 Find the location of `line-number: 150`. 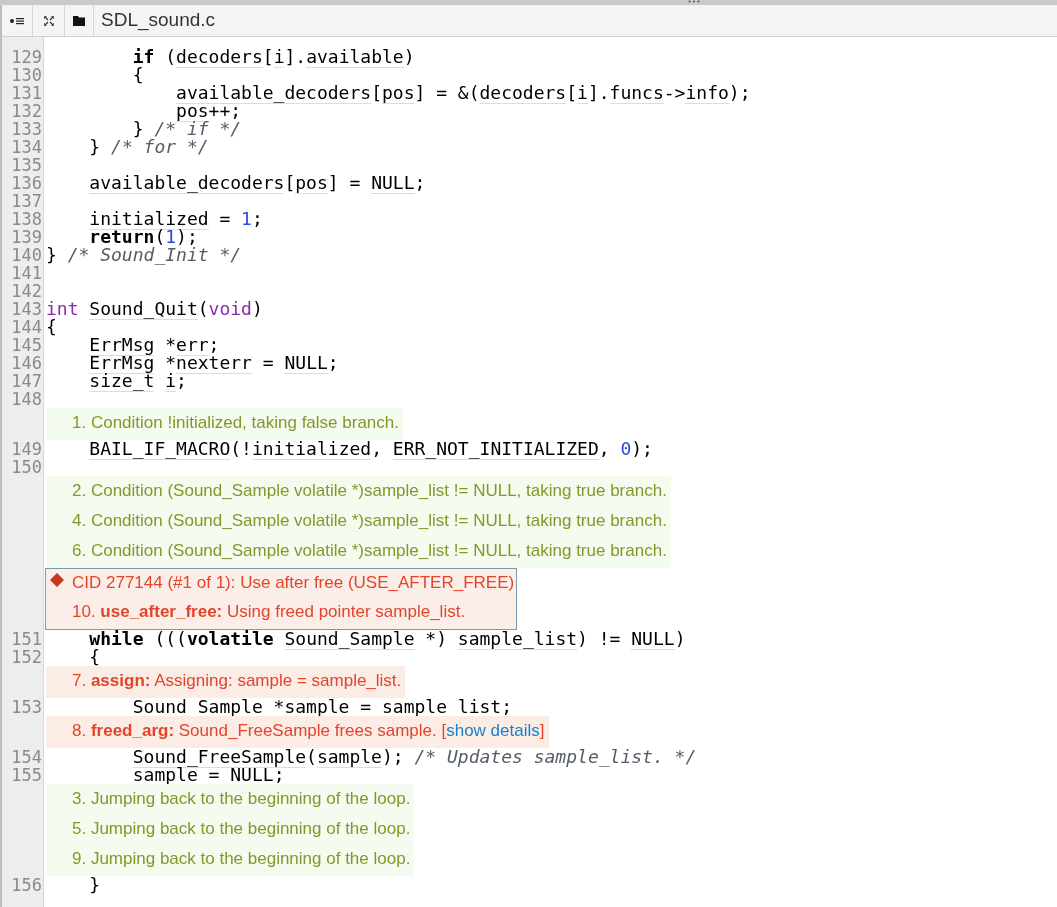

line-number: 150 is located at coordinates (26, 467).